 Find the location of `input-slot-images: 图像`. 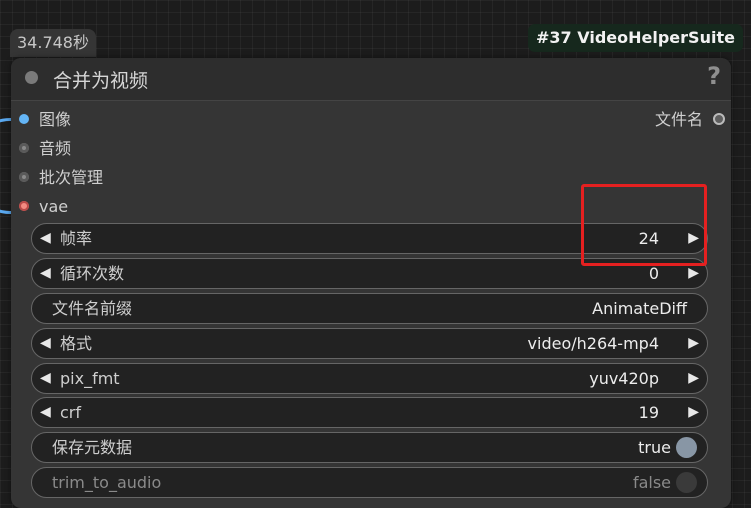

input-slot-images: 图像 is located at coordinates (45, 120).